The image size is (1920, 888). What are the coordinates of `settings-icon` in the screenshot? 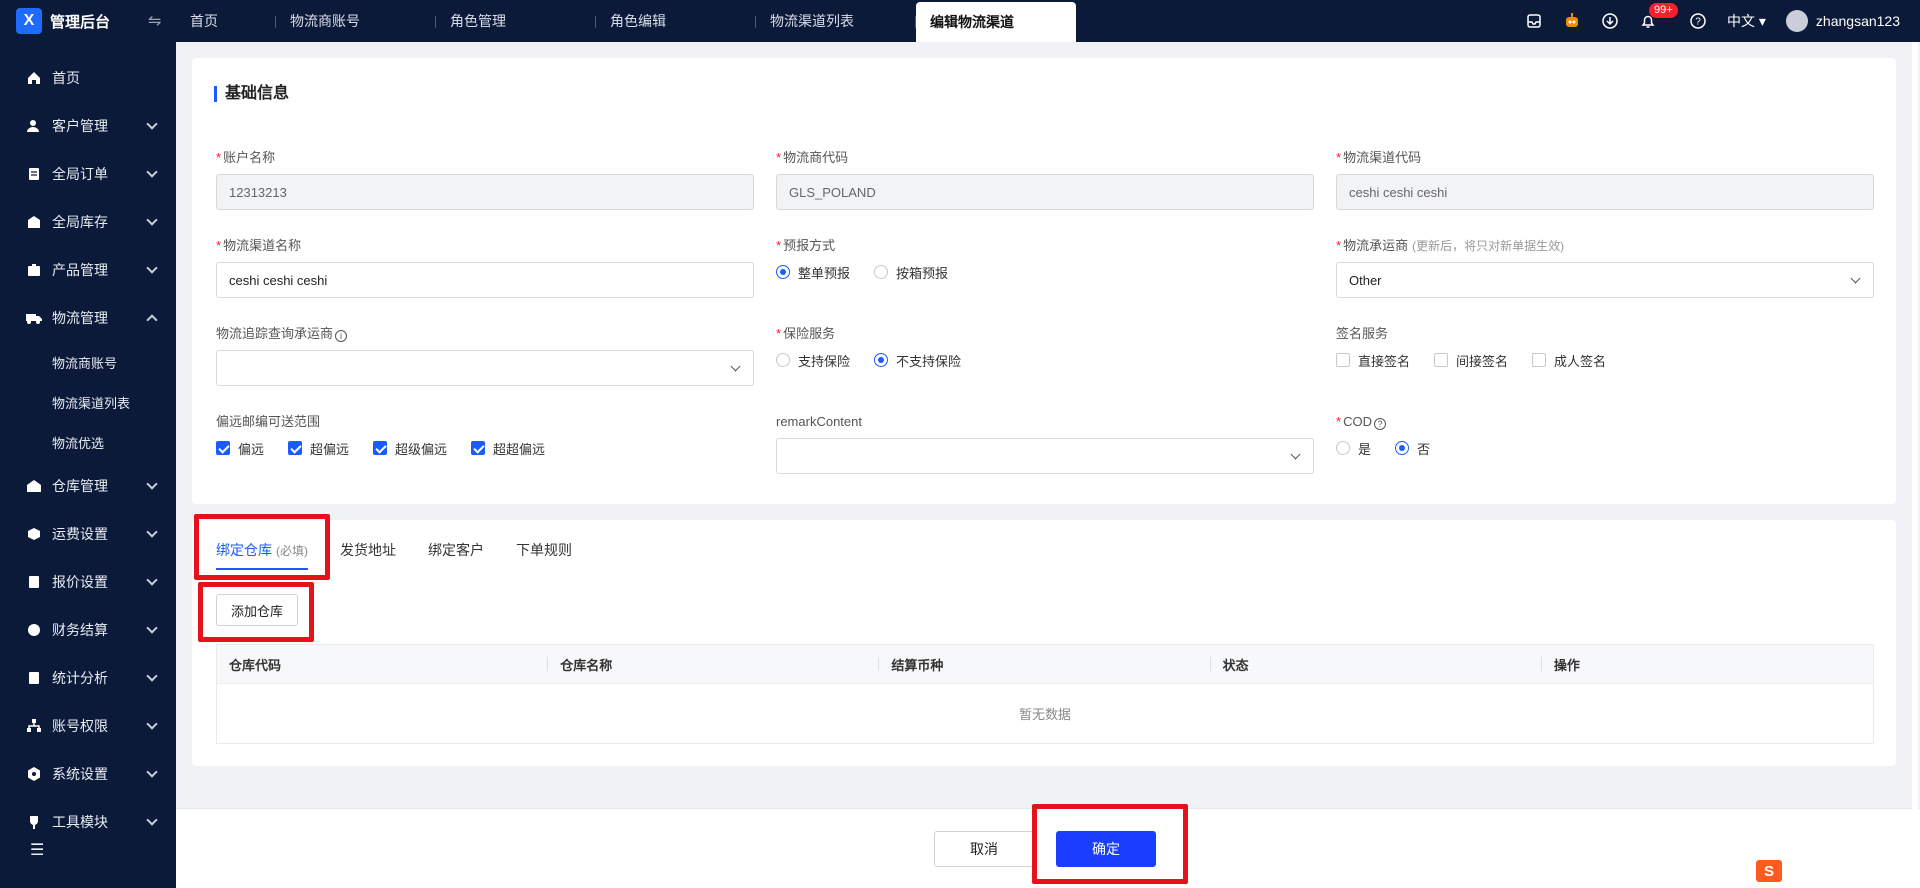 It's located at (34, 774).